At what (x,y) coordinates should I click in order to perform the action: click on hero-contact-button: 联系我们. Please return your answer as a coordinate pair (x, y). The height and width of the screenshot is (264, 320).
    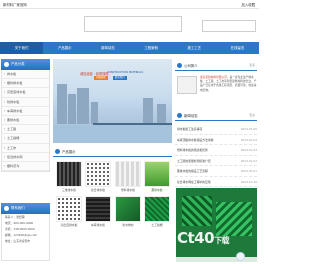
    Looking at the image, I should click on (120, 78).